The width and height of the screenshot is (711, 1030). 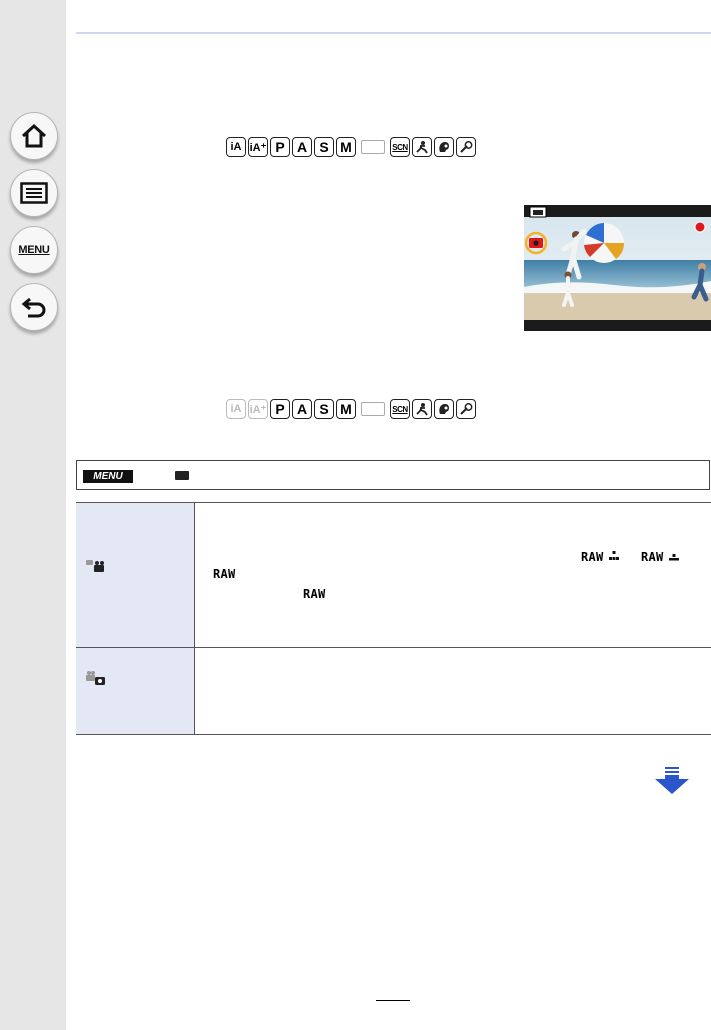 I want to click on home-icon, so click(x=34, y=135).